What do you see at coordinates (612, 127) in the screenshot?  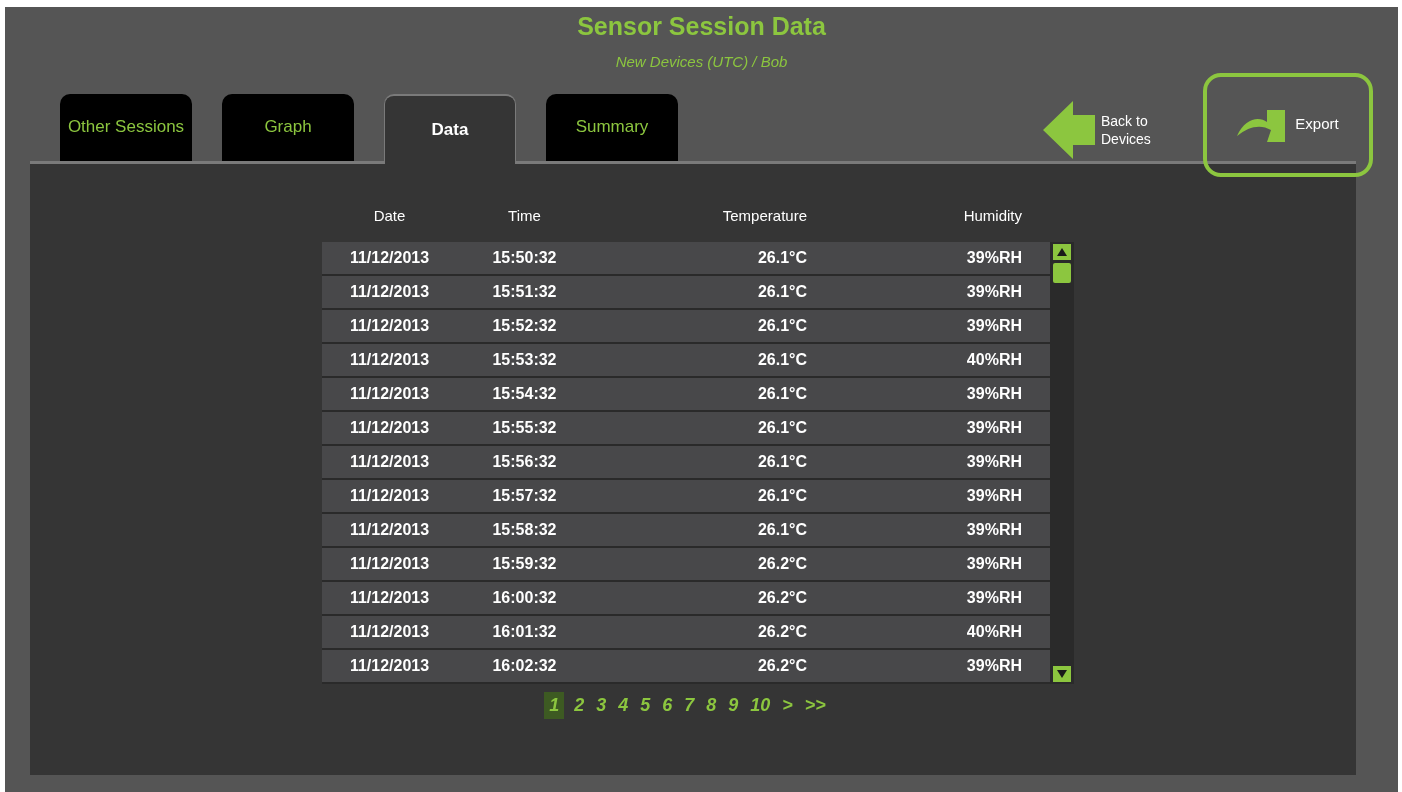 I see `tab: Summary` at bounding box center [612, 127].